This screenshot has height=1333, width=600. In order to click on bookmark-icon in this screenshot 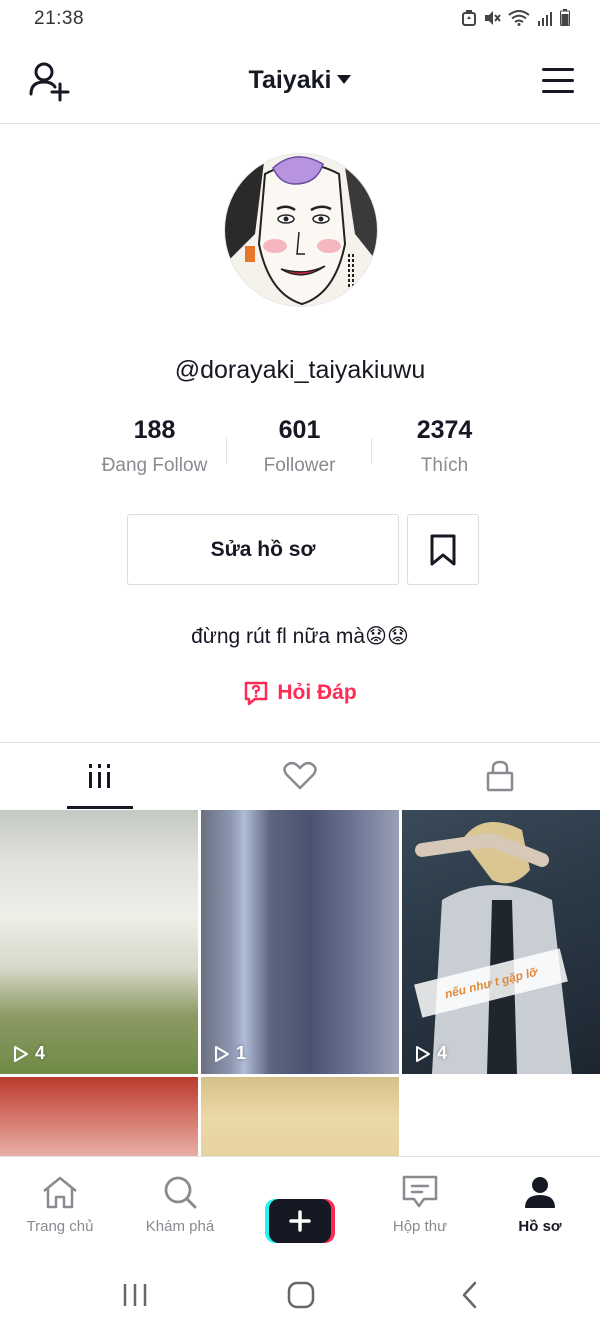, I will do `click(443, 549)`.